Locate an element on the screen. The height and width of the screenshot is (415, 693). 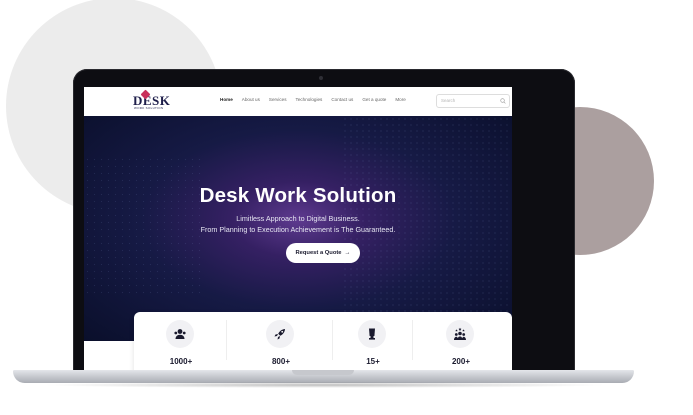
stat-projects: 800+ is located at coordinates (281, 345).